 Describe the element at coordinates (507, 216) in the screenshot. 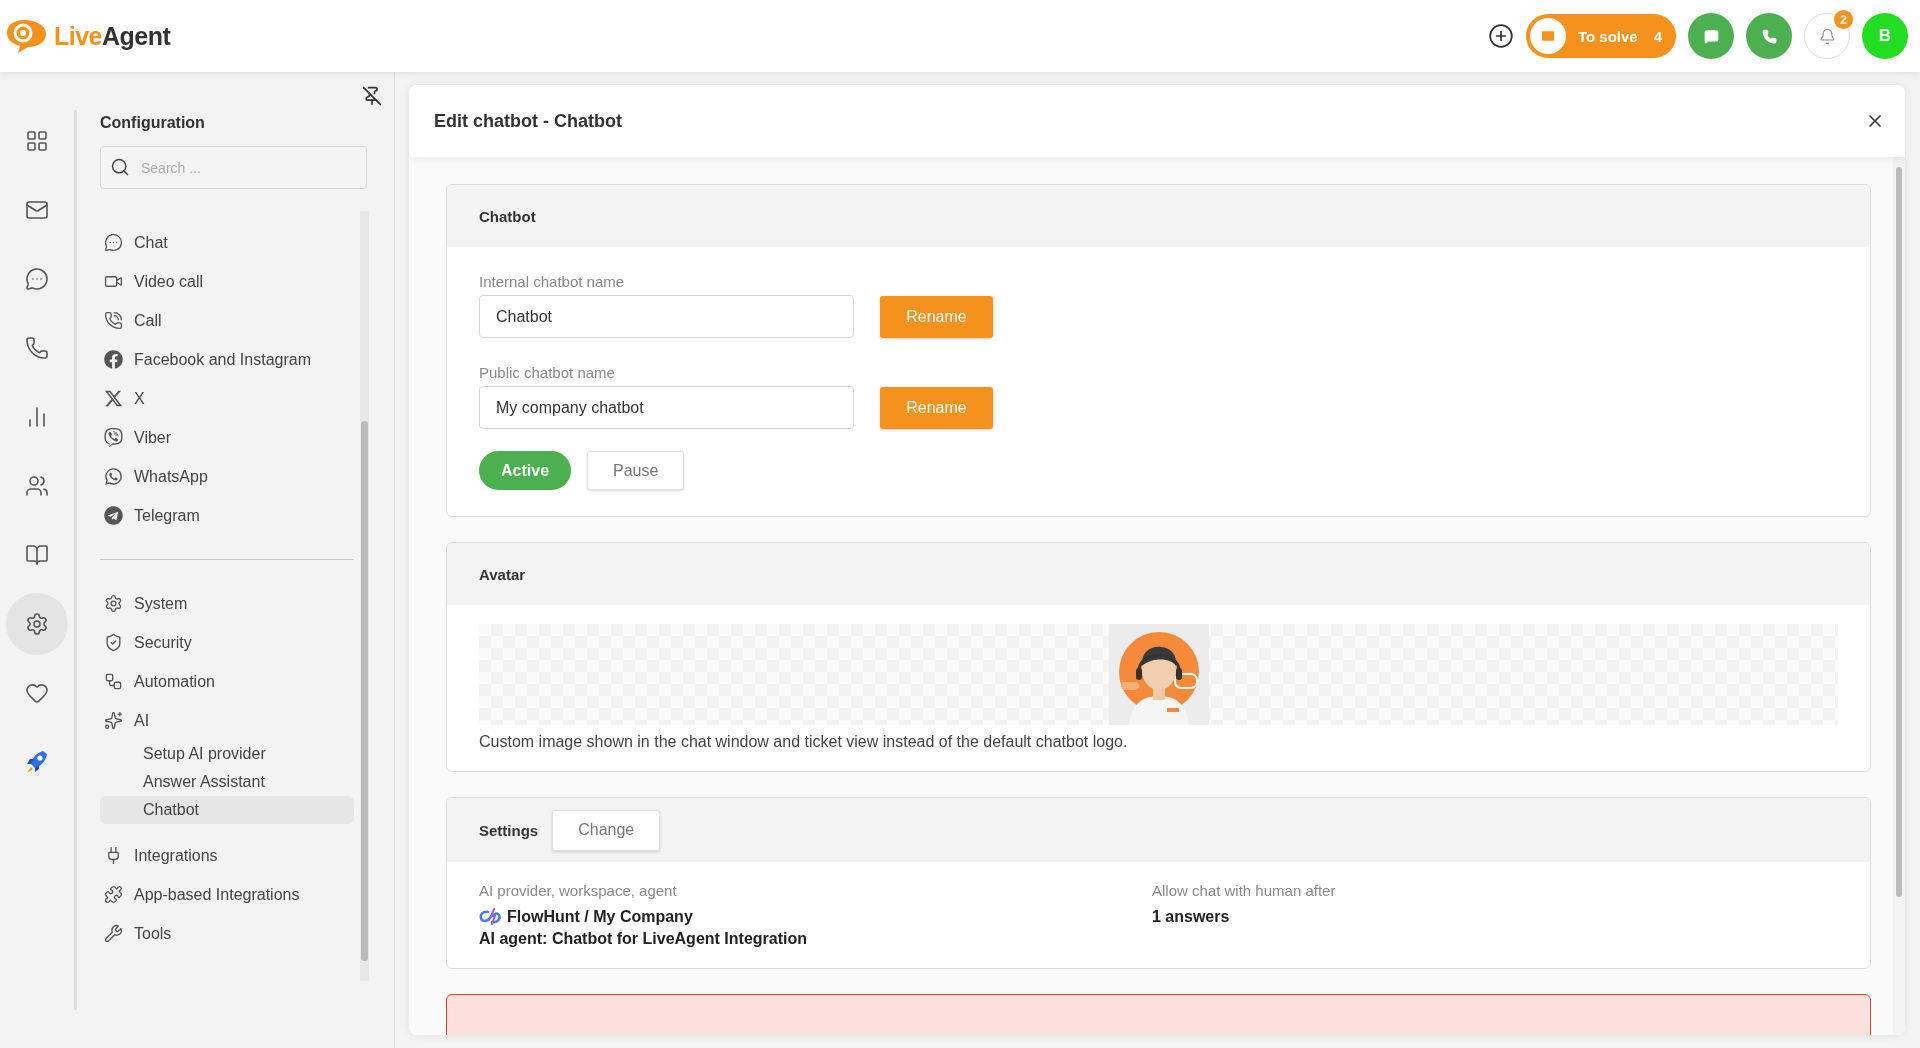

I see `section-title: Chatbot` at that location.